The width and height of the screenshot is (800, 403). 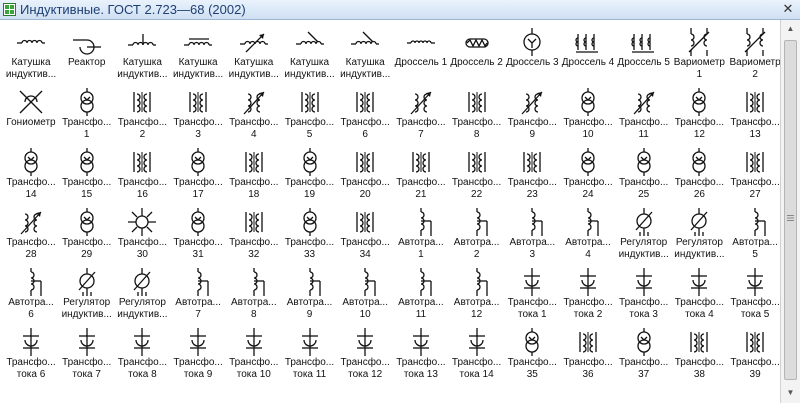 What do you see at coordinates (87, 55) in the screenshot?
I see `shape-item: Реактор` at bounding box center [87, 55].